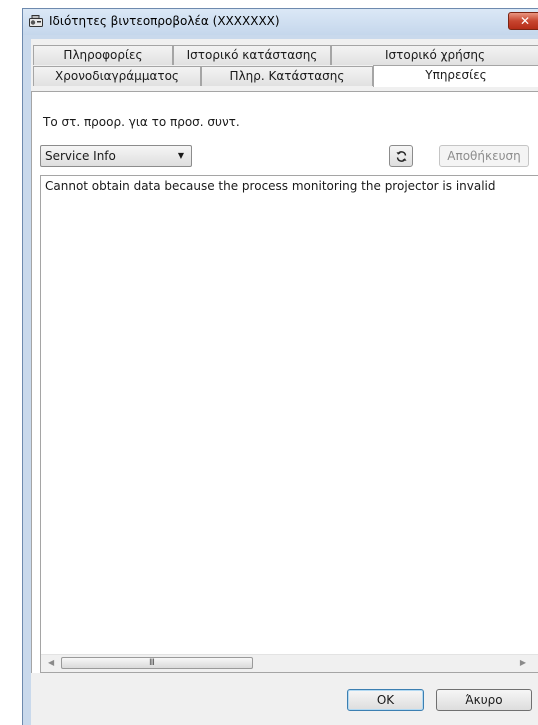 This screenshot has width=538, height=725. Describe the element at coordinates (180, 155) in the screenshot. I see `chevron-down-icon: ▼` at that location.